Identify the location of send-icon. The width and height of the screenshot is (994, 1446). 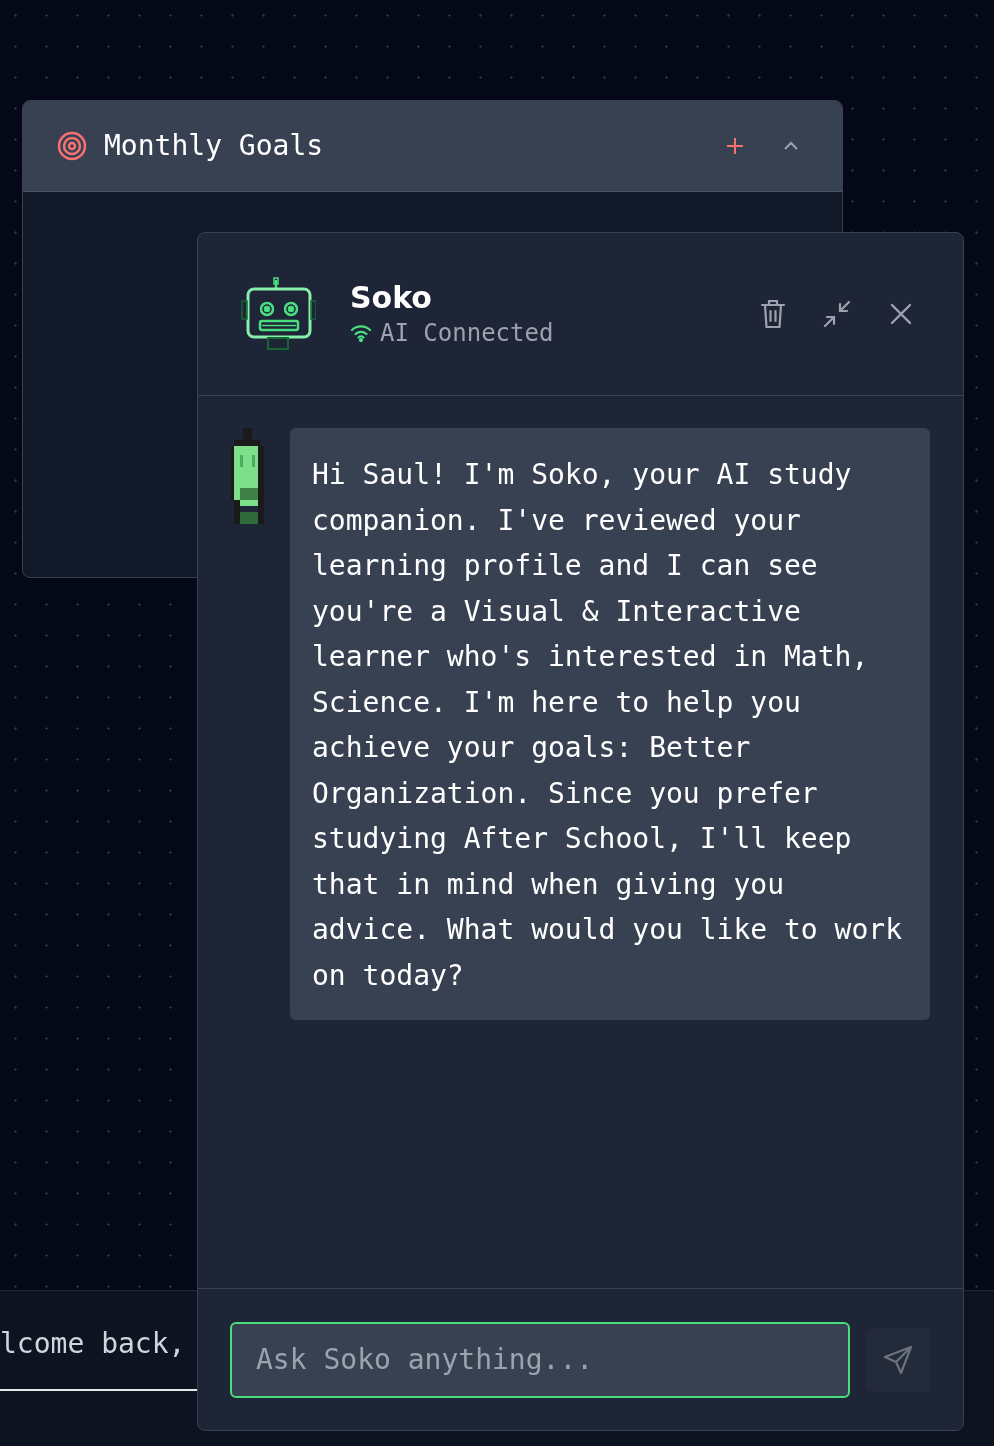
(898, 1359).